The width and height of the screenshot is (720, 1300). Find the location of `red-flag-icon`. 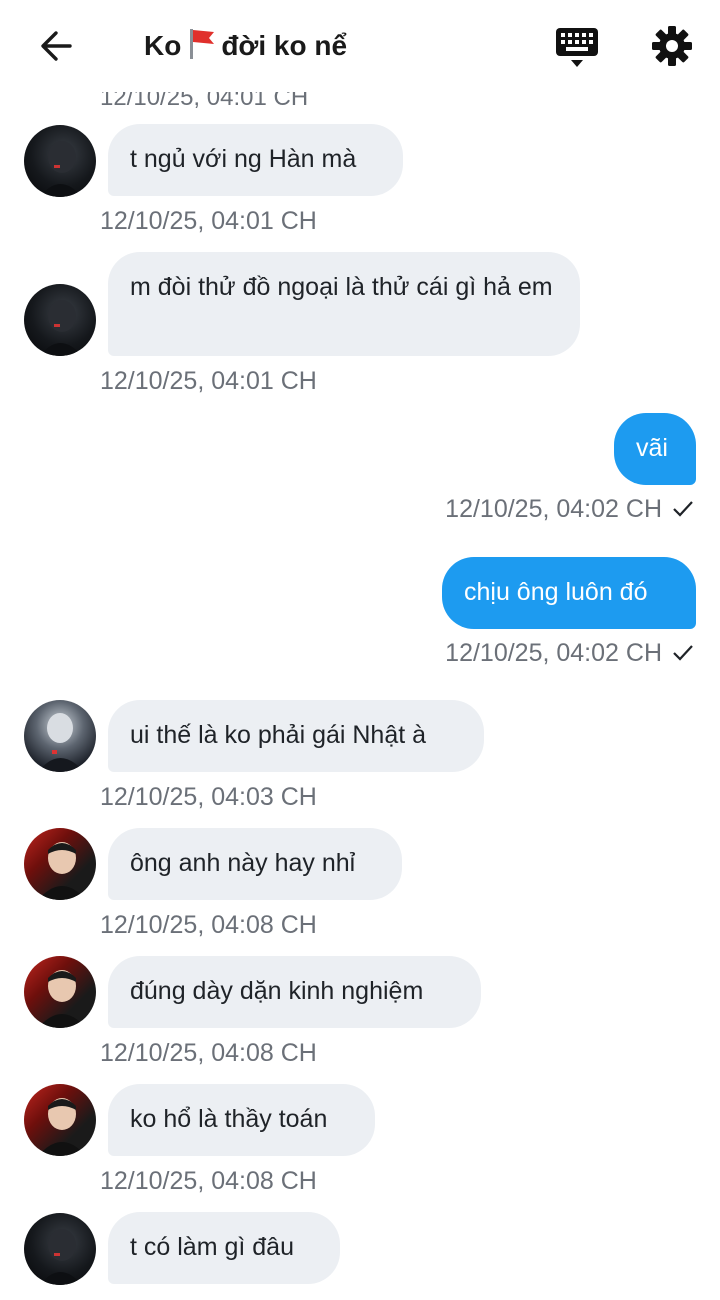

red-flag-icon is located at coordinates (202, 48).